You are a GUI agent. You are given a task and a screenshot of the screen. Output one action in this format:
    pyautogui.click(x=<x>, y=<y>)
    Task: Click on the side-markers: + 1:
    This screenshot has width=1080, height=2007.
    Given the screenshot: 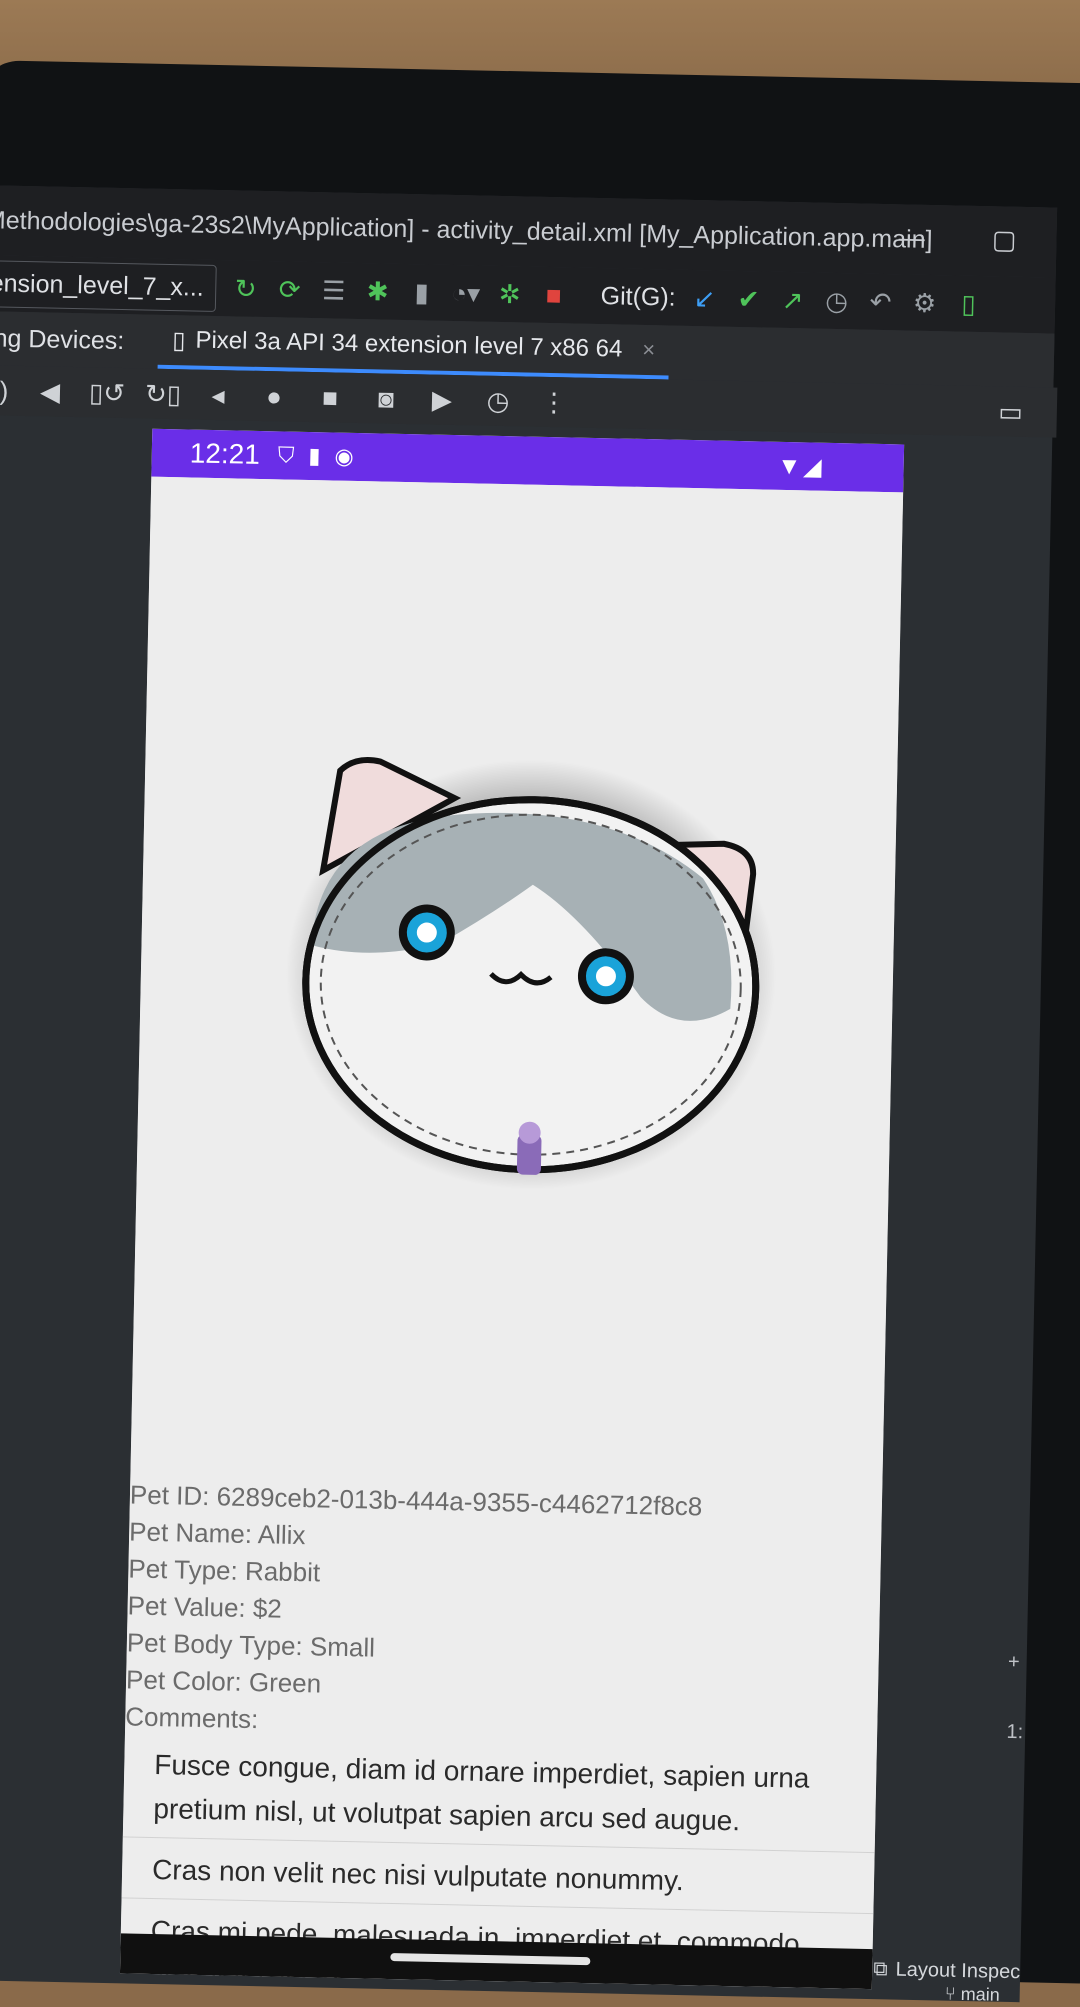 What is the action you would take?
    pyautogui.click(x=1016, y=1697)
    